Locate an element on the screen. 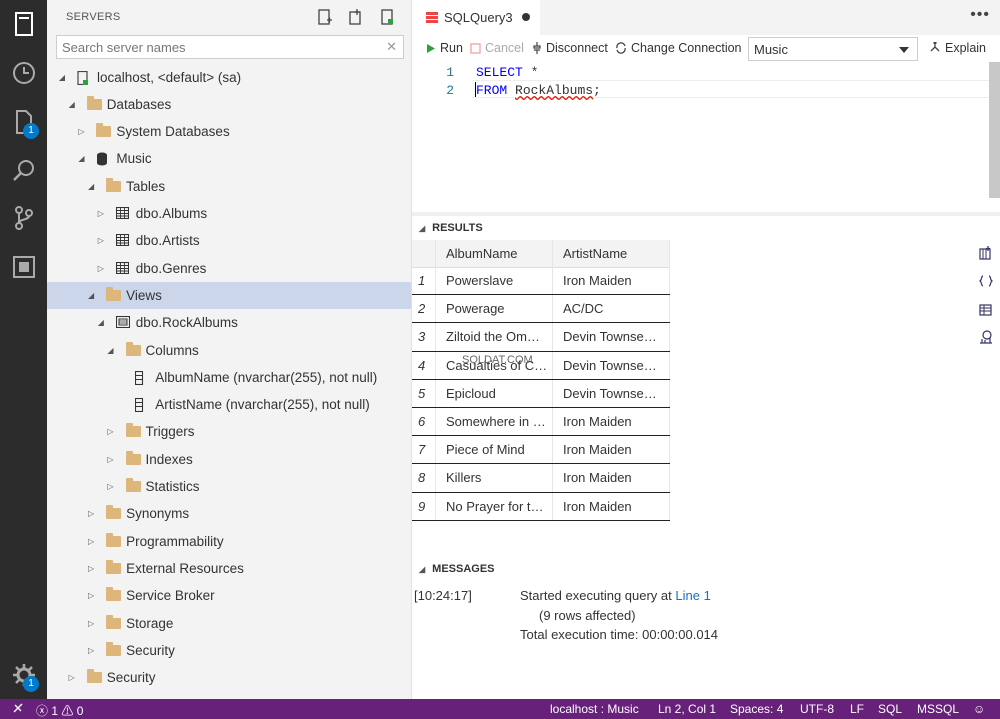  tree-item: ▷ Security is located at coordinates (229, 677).